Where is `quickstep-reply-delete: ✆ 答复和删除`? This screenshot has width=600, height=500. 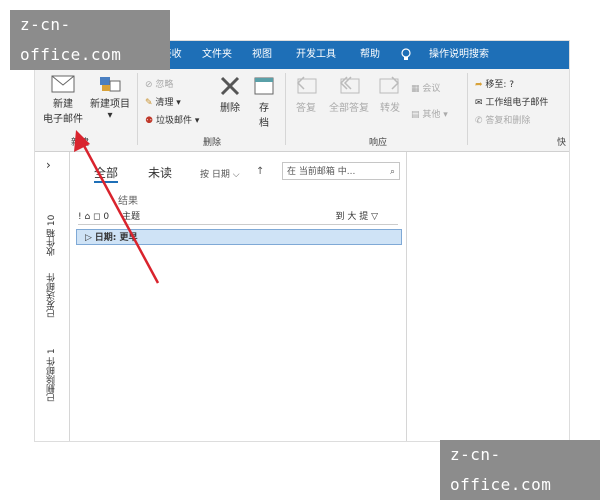
quickstep-reply-delete: ✆ 答复和删除 is located at coordinates (502, 119).